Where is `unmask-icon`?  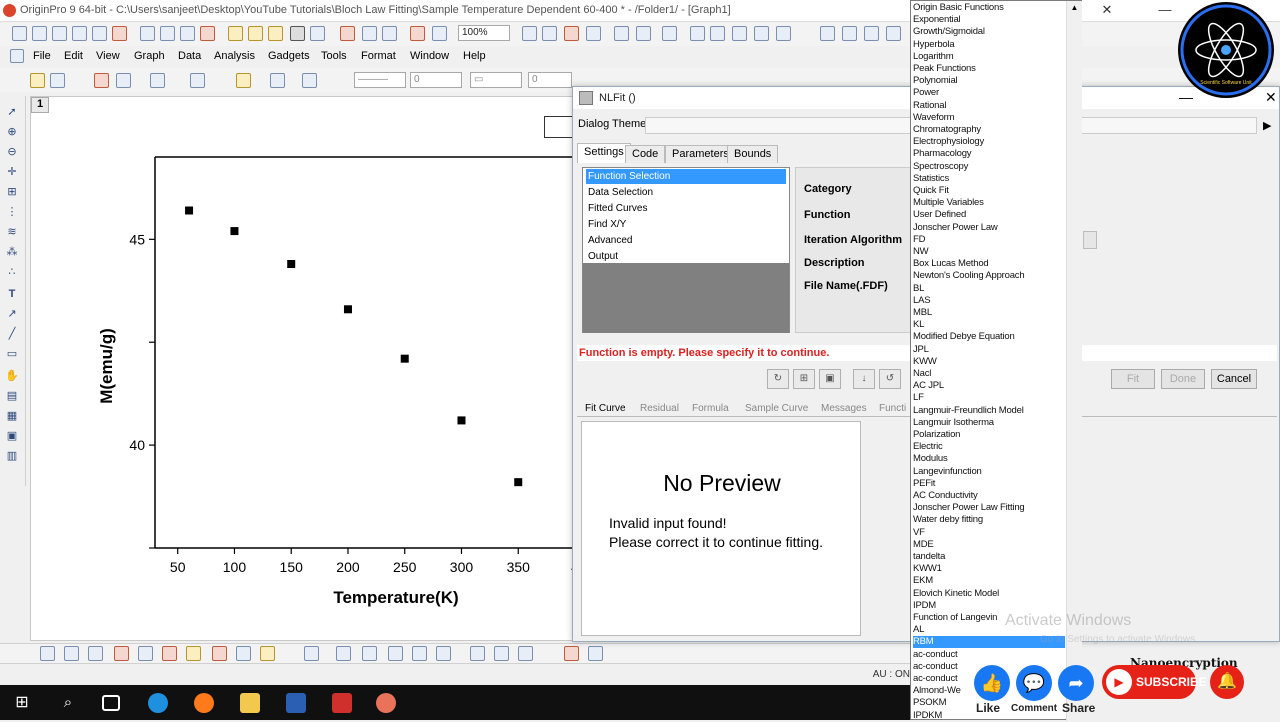
unmask-icon is located at coordinates (123, 80).